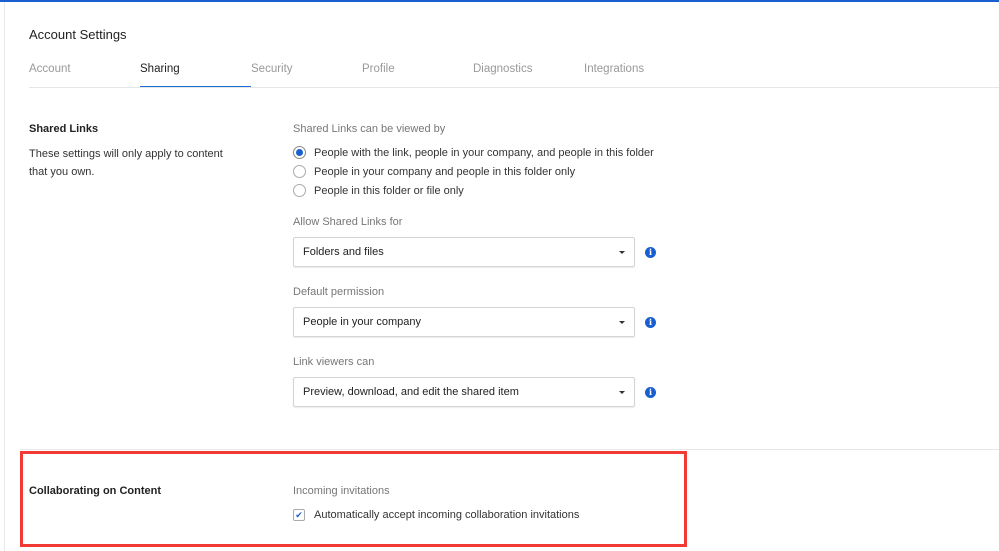  What do you see at coordinates (509, 449) in the screenshot?
I see `section-divider` at bounding box center [509, 449].